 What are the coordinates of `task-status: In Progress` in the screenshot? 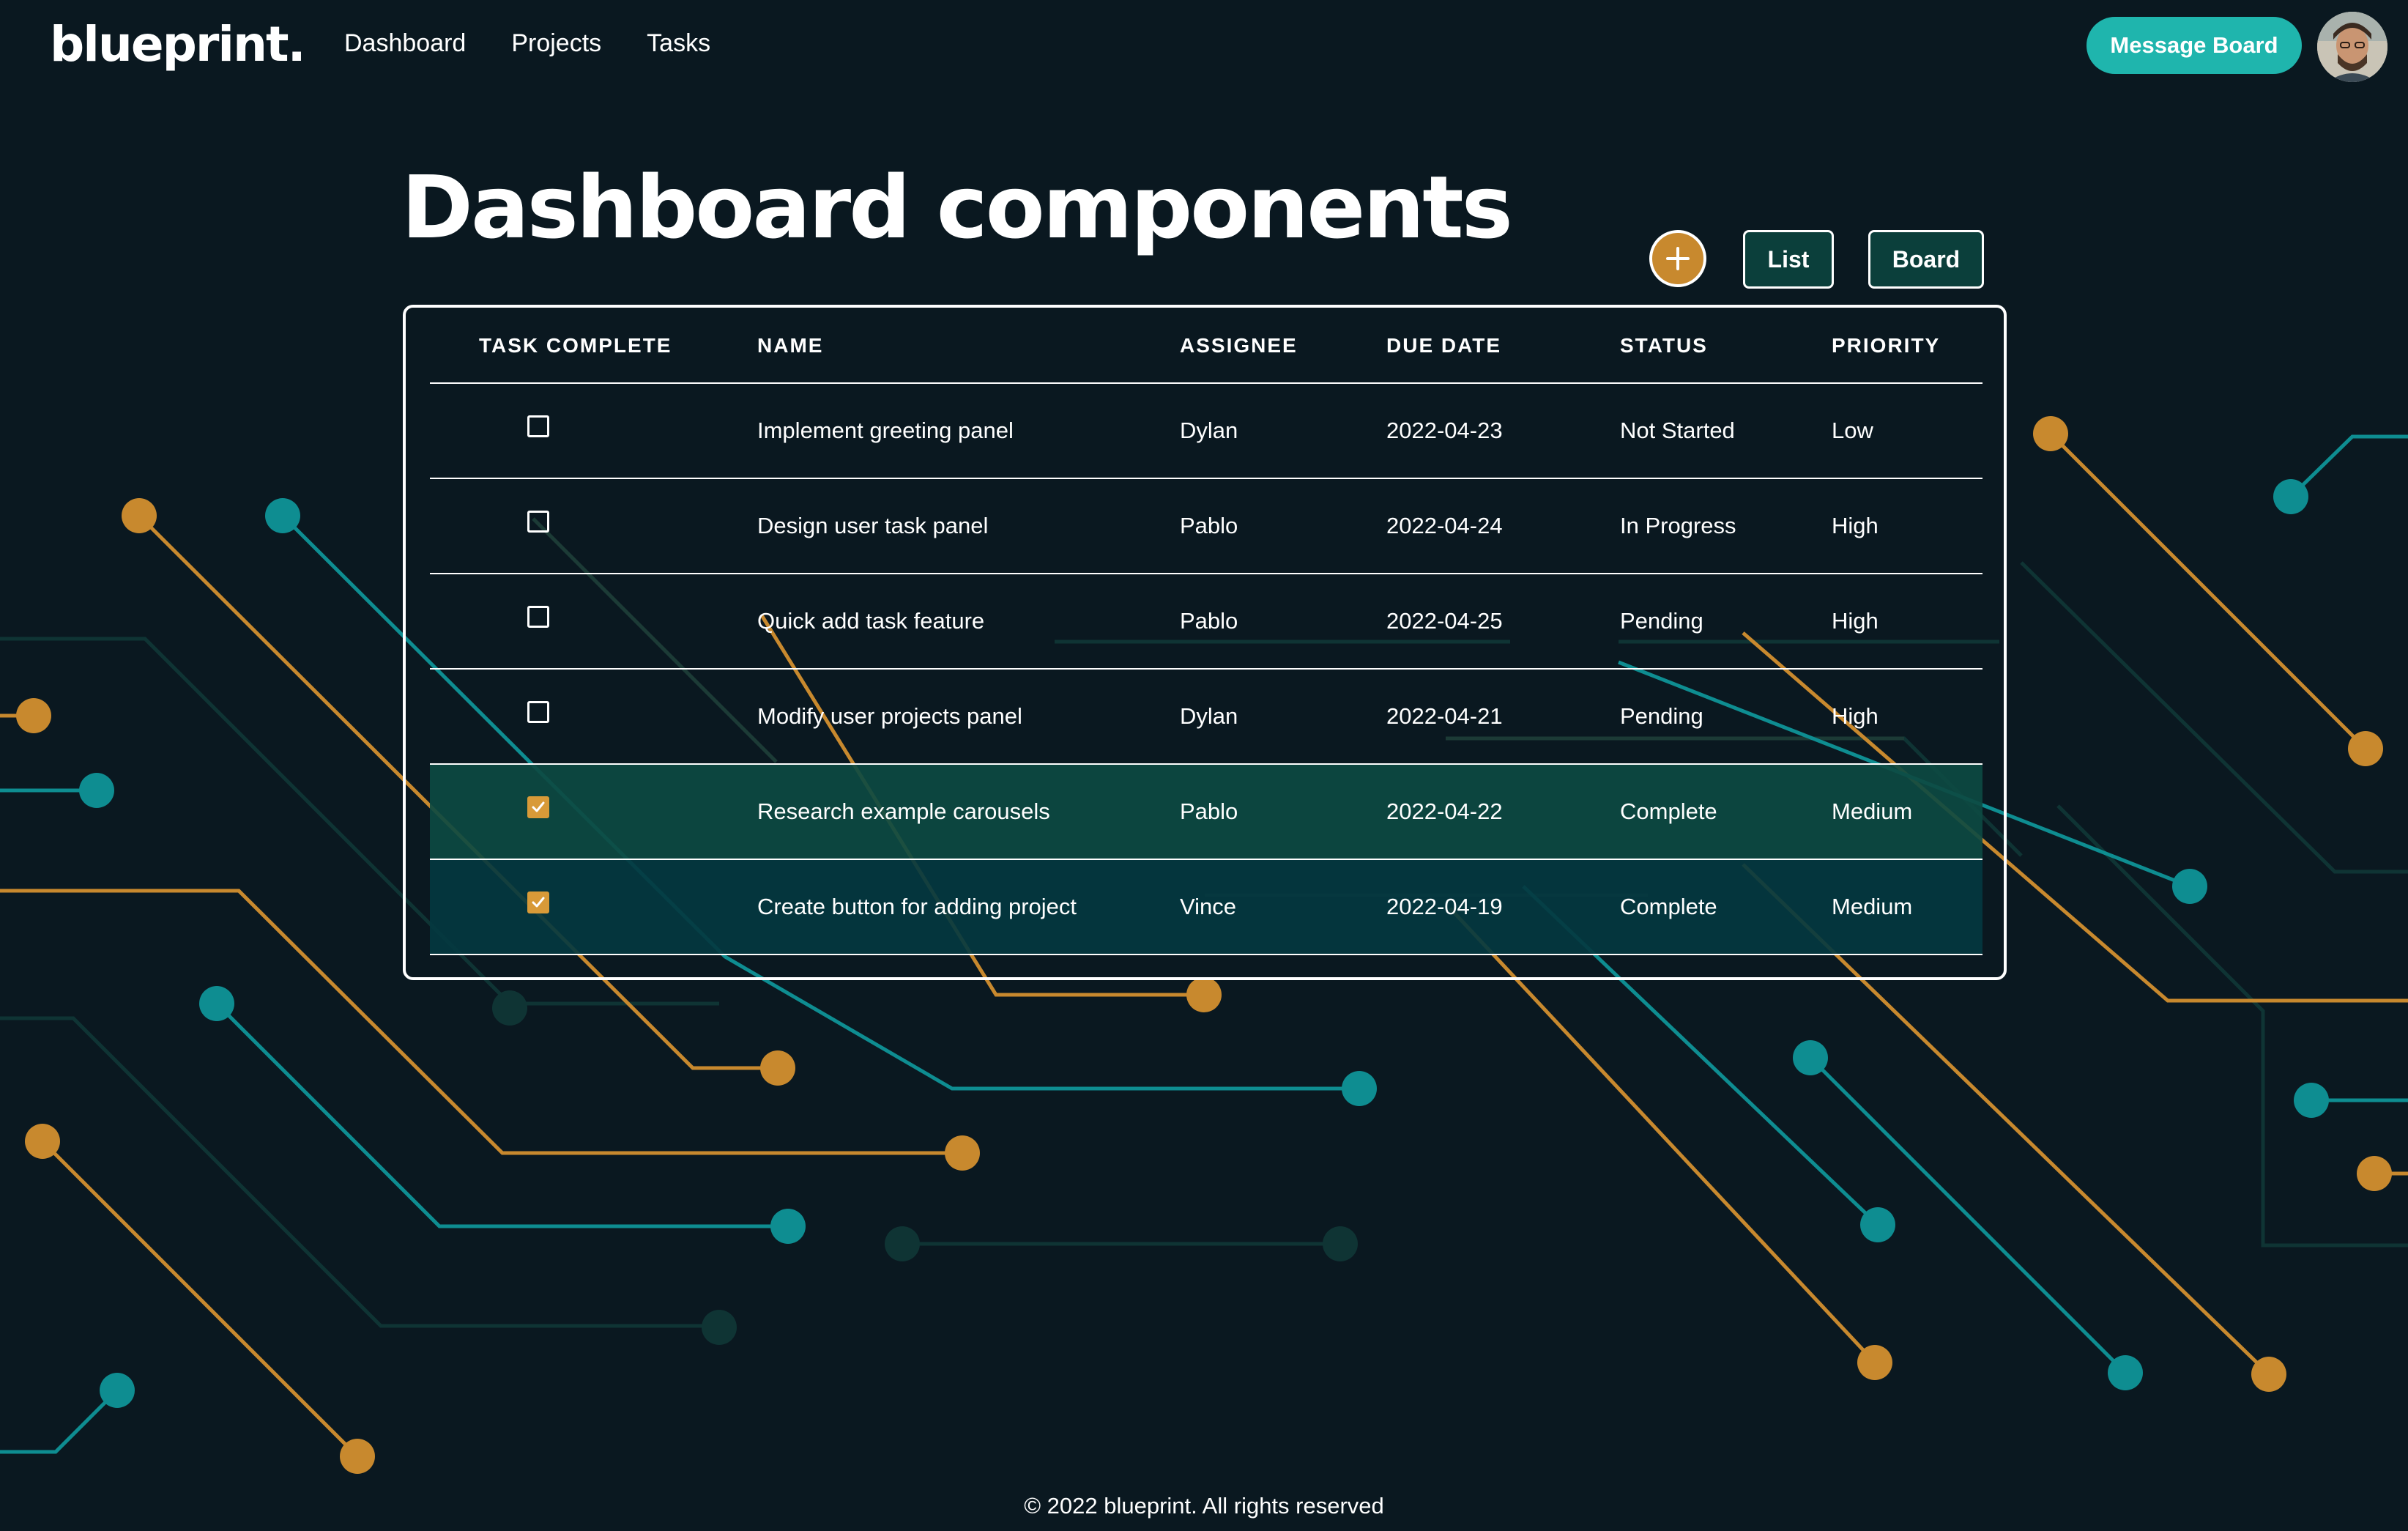 It's located at (1678, 525).